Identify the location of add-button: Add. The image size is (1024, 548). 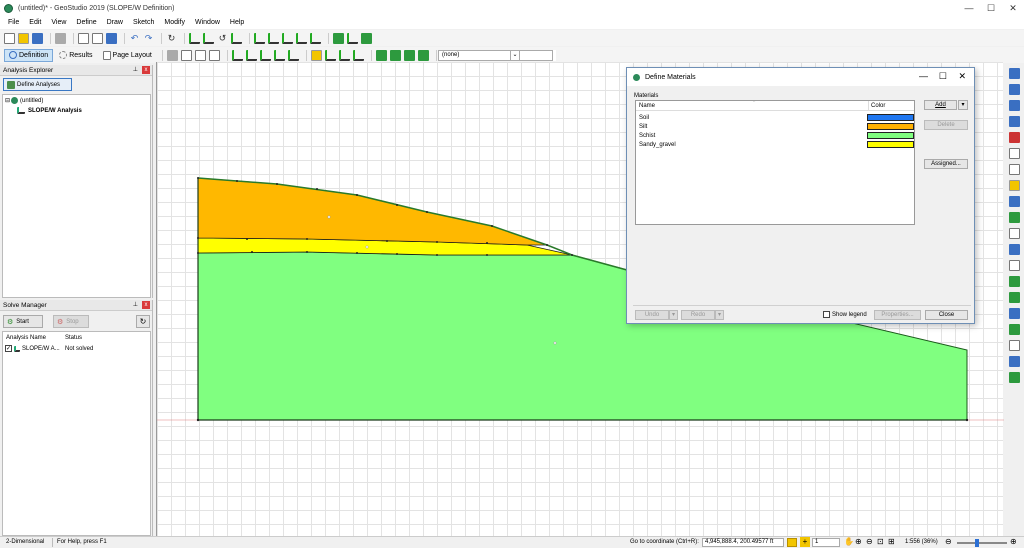
(940, 105).